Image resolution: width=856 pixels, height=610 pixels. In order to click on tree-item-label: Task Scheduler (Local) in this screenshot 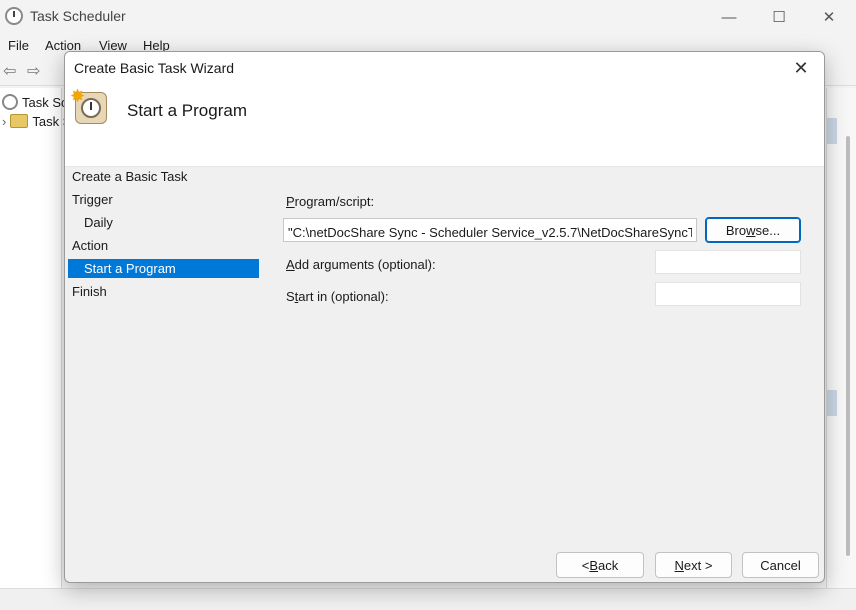, I will do `click(43, 102)`.